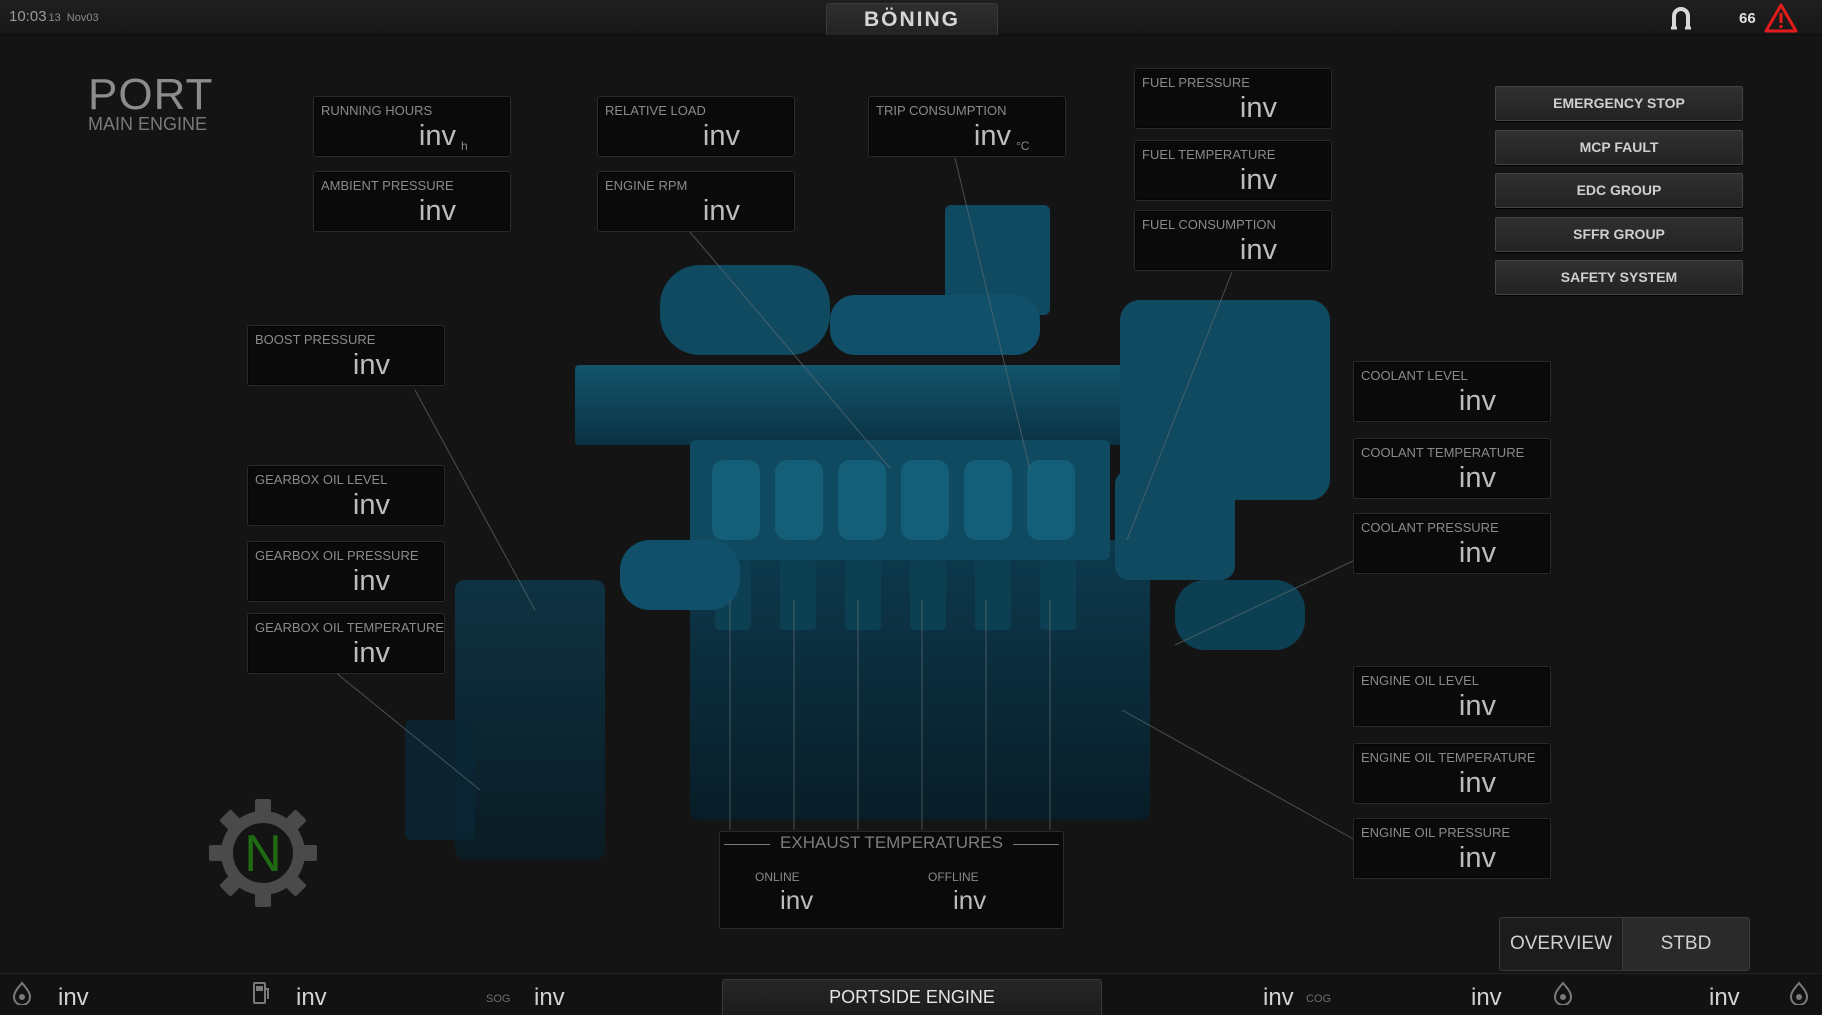 The height and width of the screenshot is (1015, 1822). Describe the element at coordinates (1686, 944) in the screenshot. I see `tab-stbd: STBD` at that location.